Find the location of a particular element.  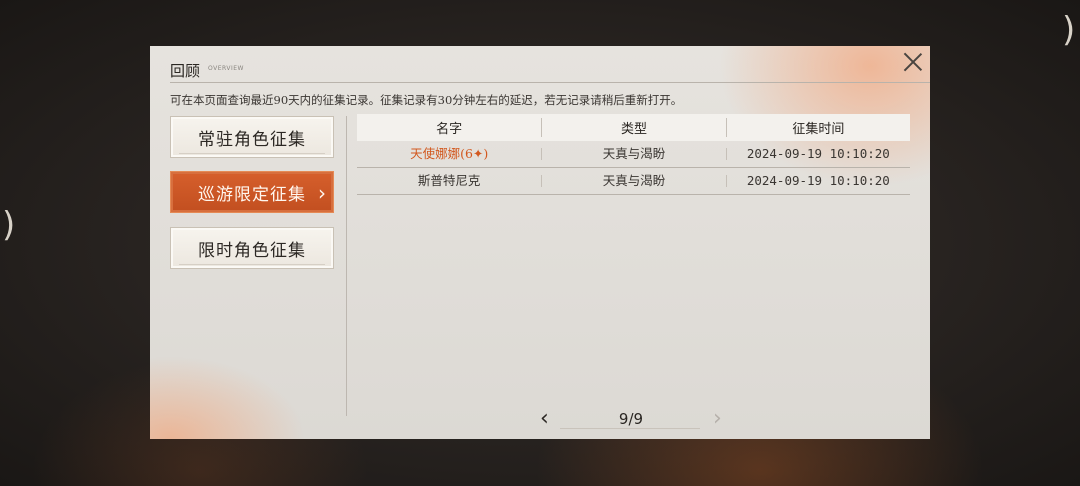

title-divider is located at coordinates (550, 82).